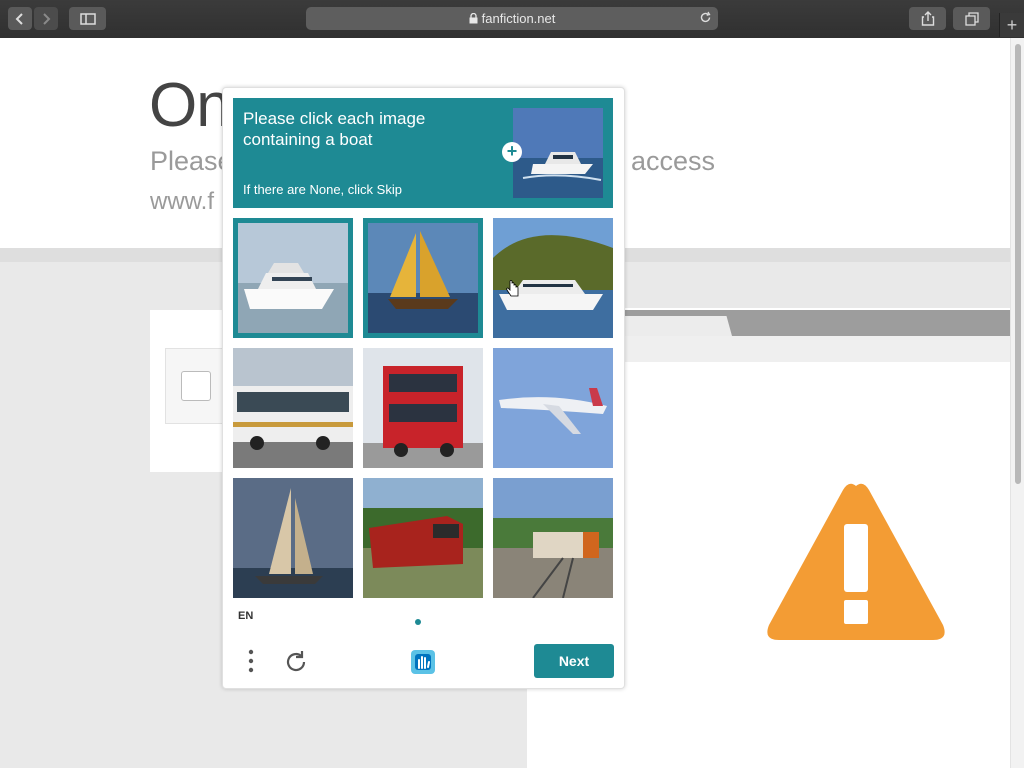 The height and width of the screenshot is (768, 1024). I want to click on refresh-icon, so click(296, 662).